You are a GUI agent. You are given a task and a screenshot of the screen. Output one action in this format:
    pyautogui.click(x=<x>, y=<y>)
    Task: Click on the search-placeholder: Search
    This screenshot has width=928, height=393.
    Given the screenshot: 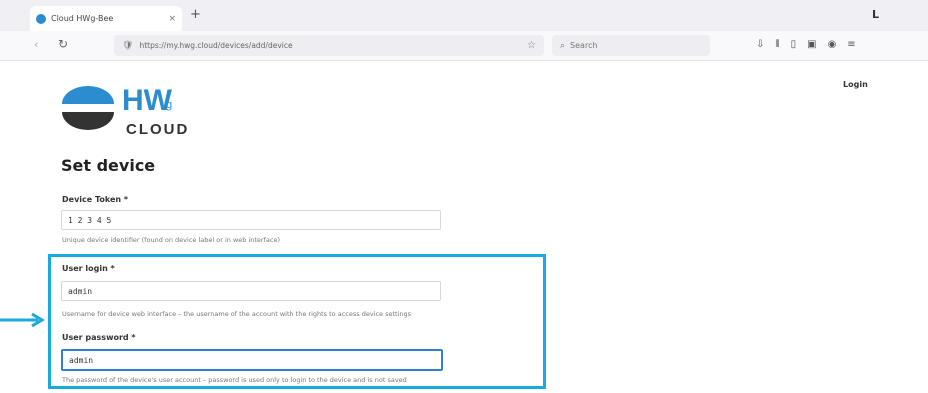 What is the action you would take?
    pyautogui.click(x=584, y=45)
    